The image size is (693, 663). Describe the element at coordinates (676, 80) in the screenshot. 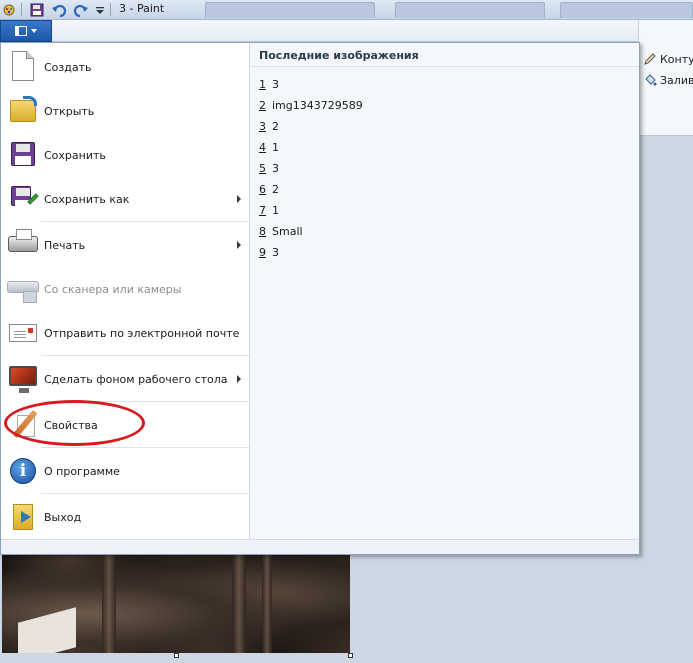

I see `fill-label: Заливка` at that location.